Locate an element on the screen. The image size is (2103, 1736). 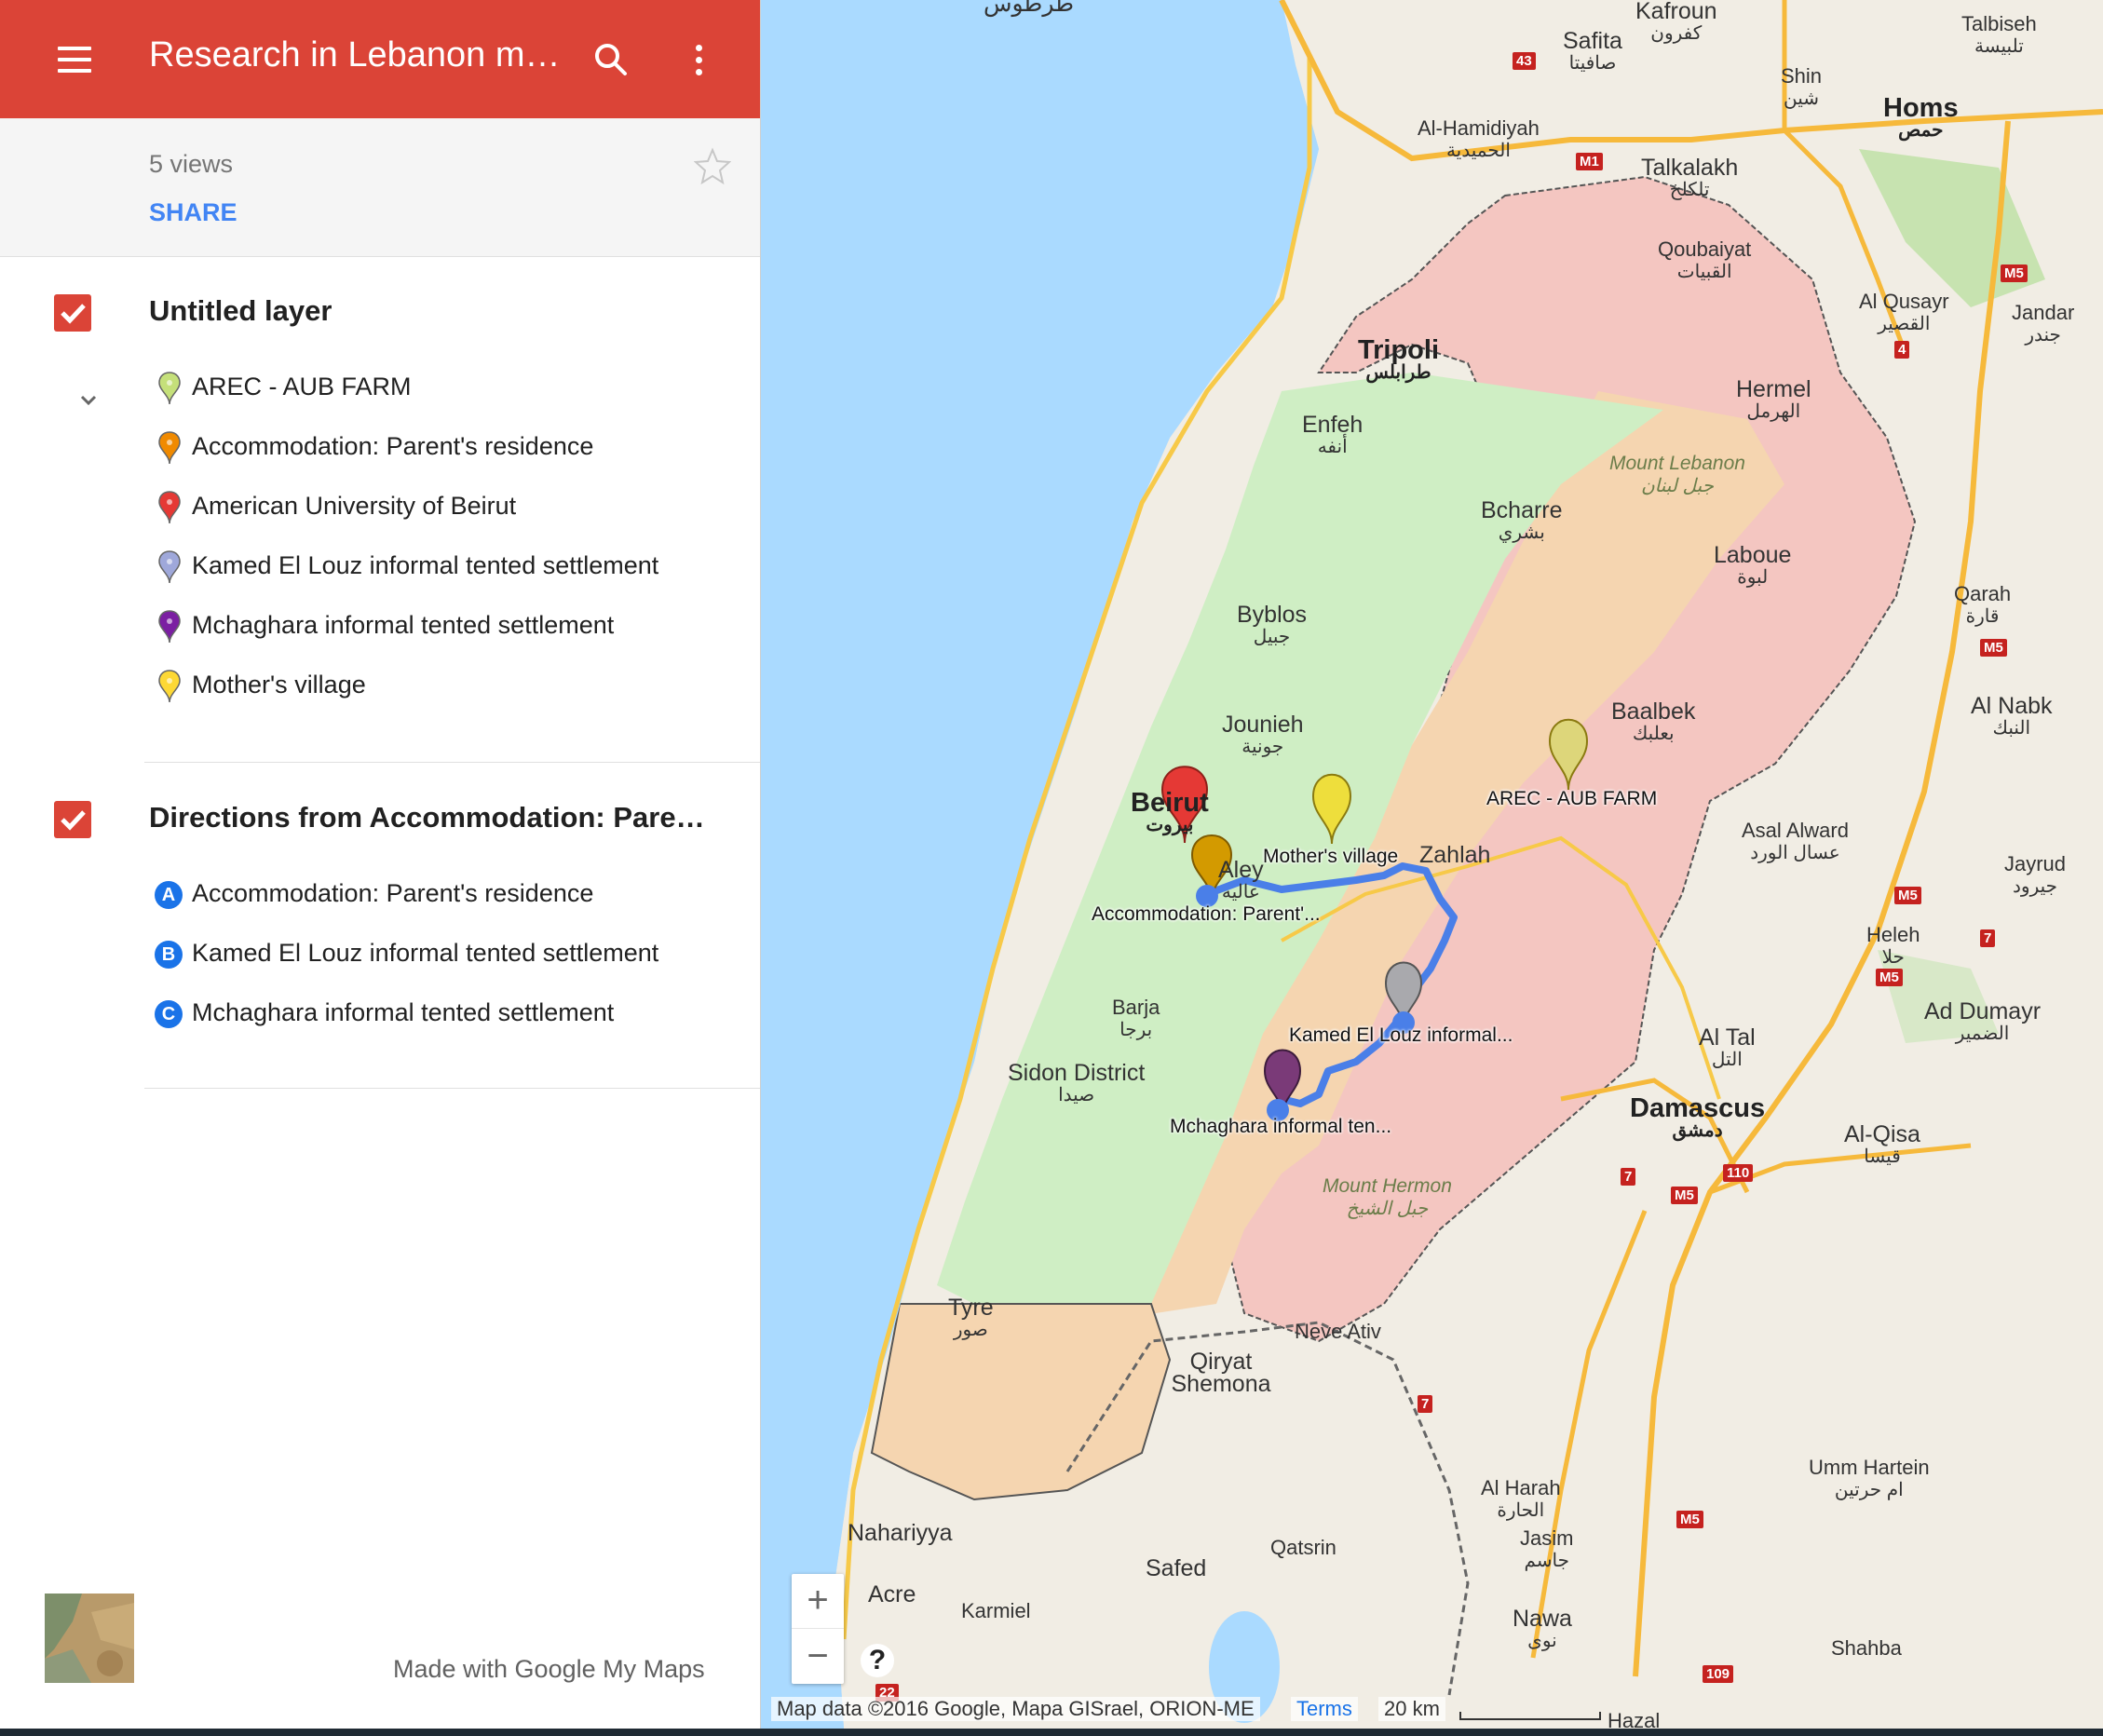
place-label: Jandar جندر is located at coordinates (2043, 323).